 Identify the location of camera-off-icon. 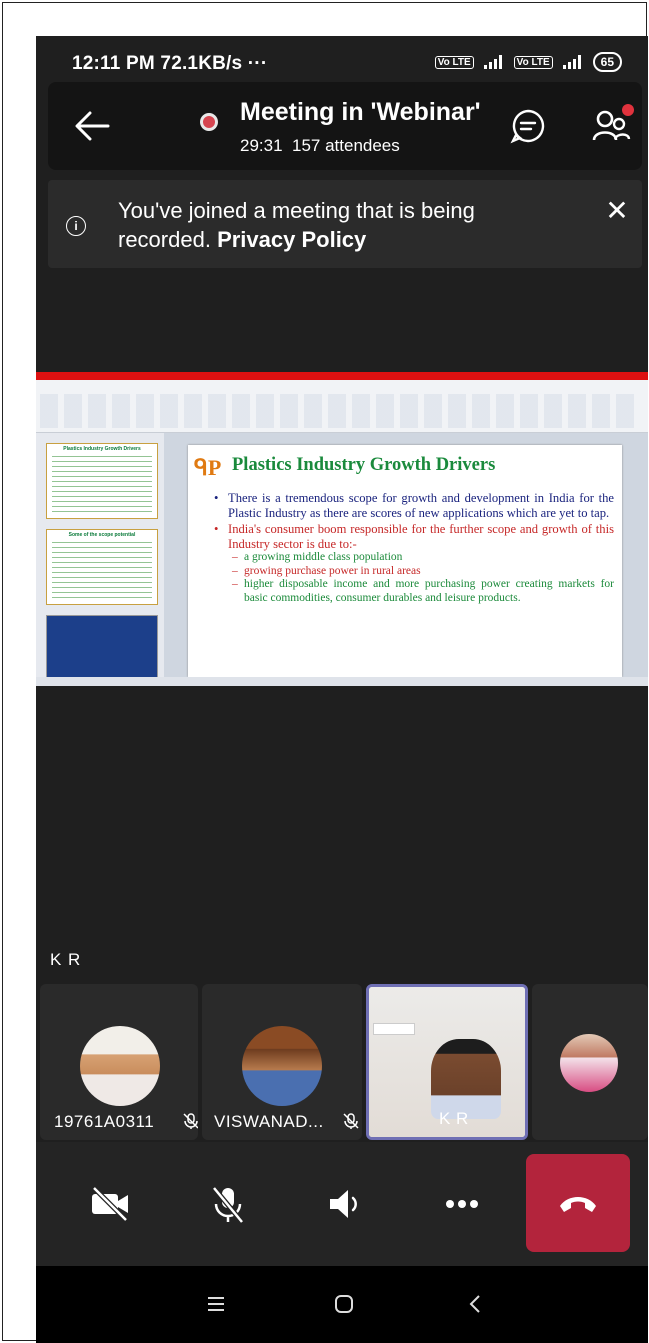
(110, 1204).